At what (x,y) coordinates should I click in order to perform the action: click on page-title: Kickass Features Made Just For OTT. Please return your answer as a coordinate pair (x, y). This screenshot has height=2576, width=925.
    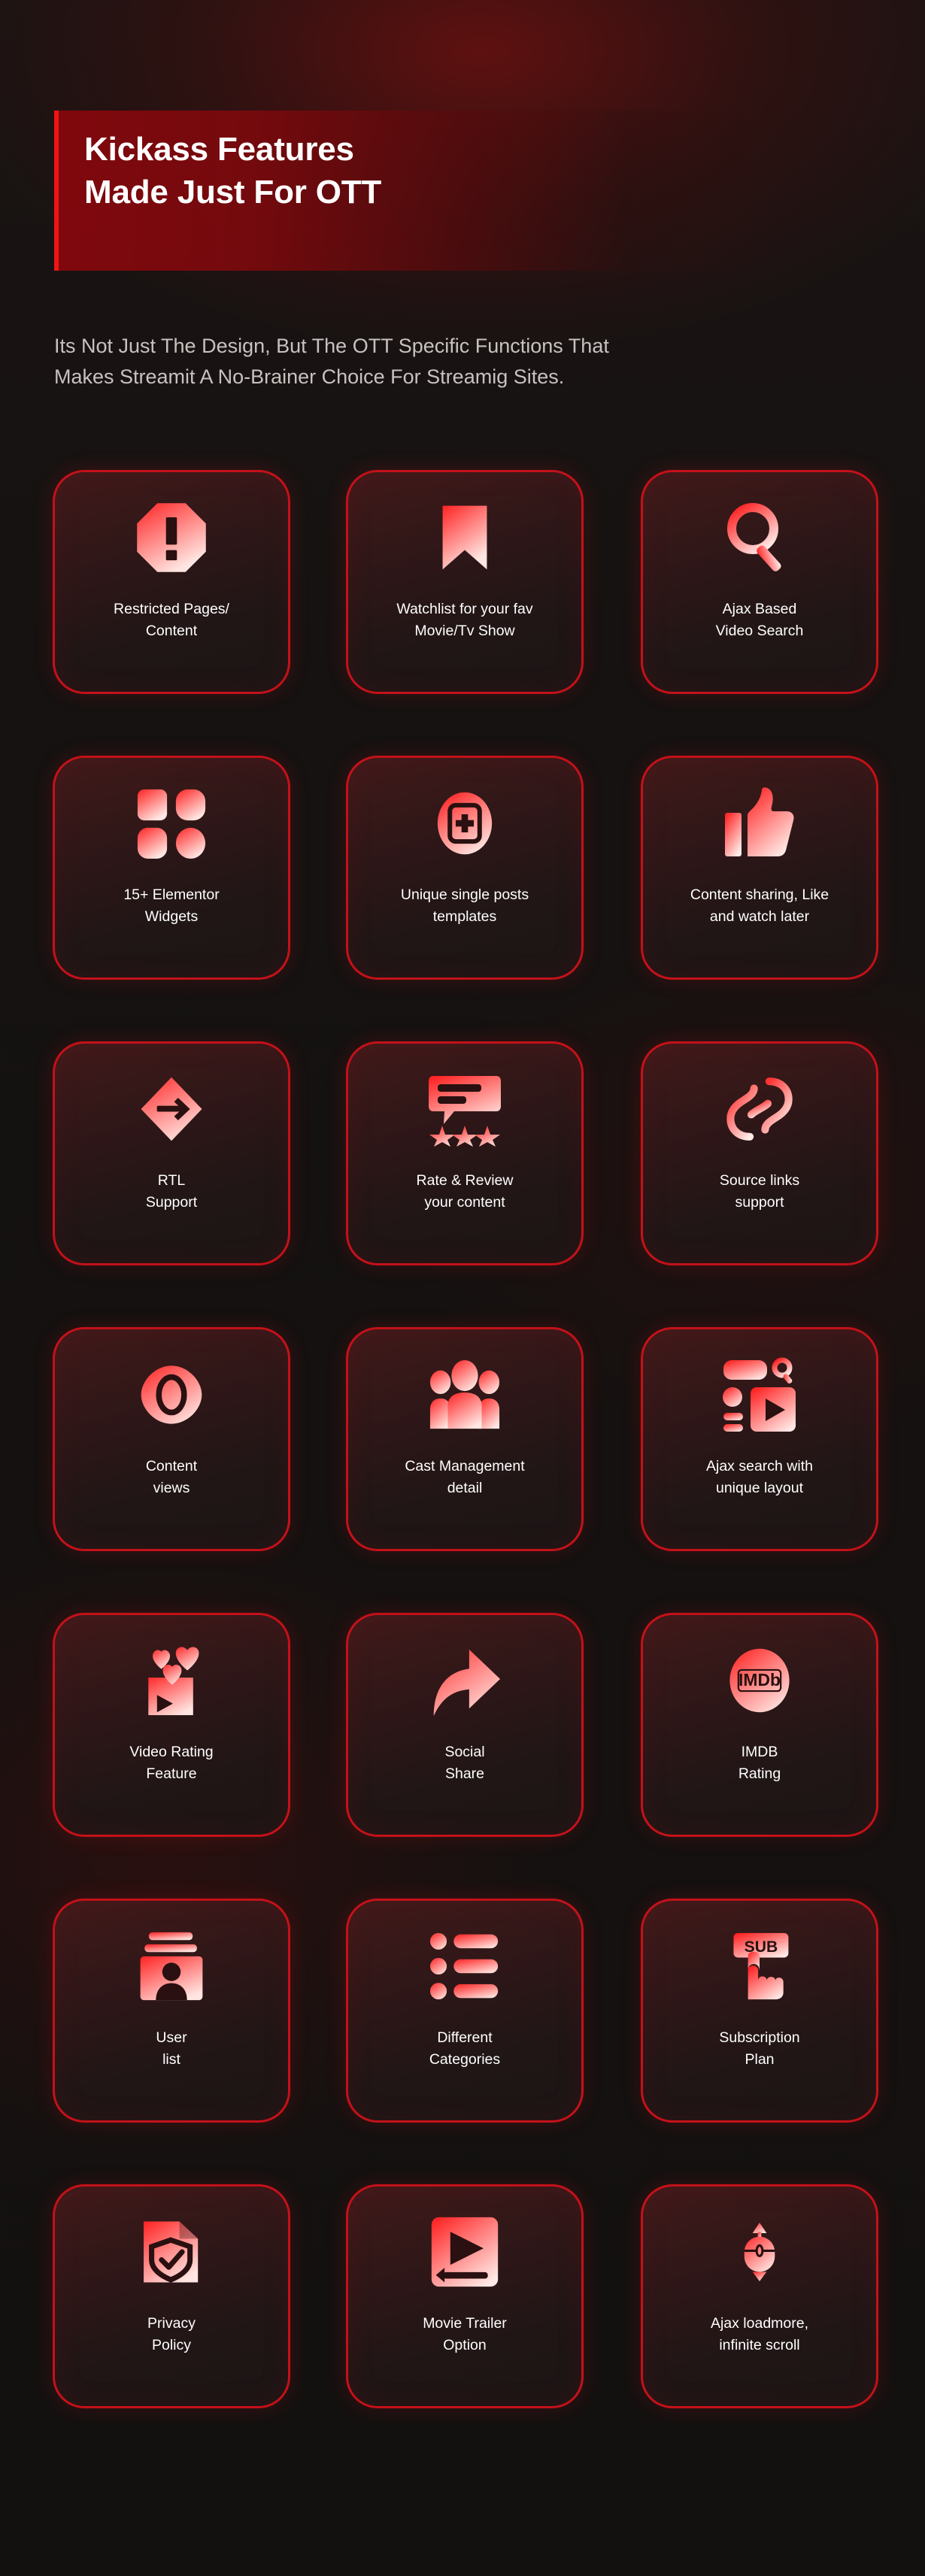
    Looking at the image, I should click on (233, 171).